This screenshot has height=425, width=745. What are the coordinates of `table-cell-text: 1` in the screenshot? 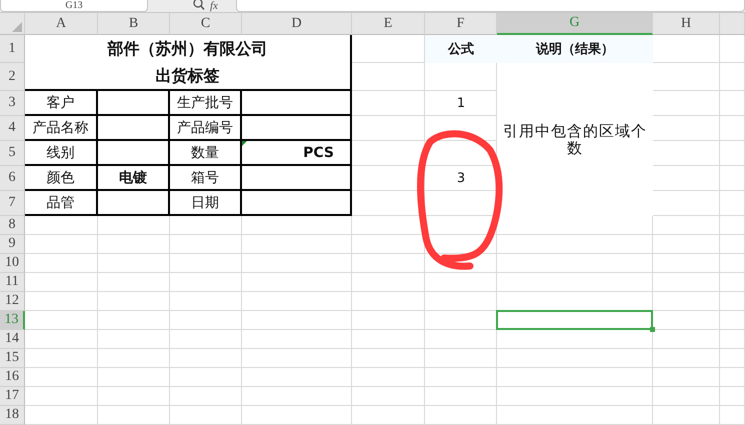 It's located at (461, 104).